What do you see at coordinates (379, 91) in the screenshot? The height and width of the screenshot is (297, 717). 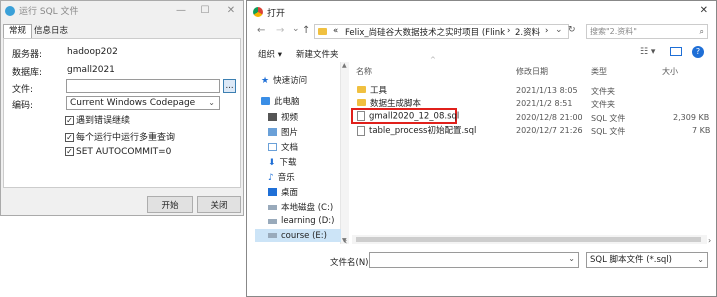 I see `file-name: 工具` at bounding box center [379, 91].